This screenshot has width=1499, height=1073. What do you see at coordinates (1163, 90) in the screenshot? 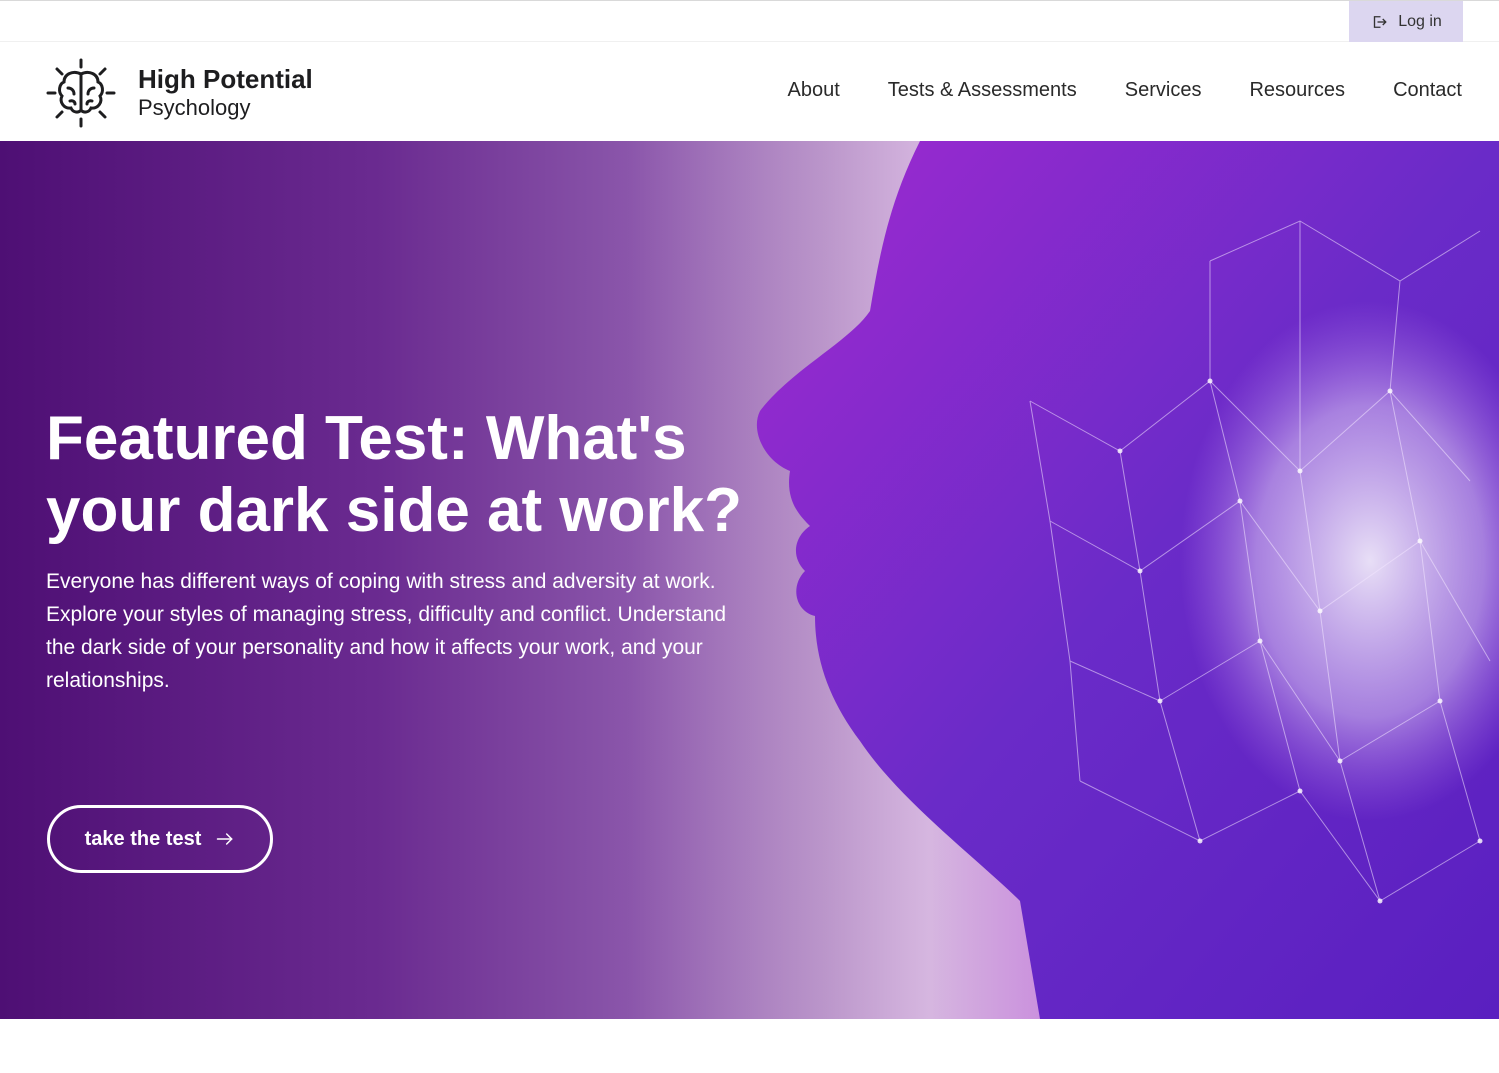
I see `nav-services: Services` at bounding box center [1163, 90].